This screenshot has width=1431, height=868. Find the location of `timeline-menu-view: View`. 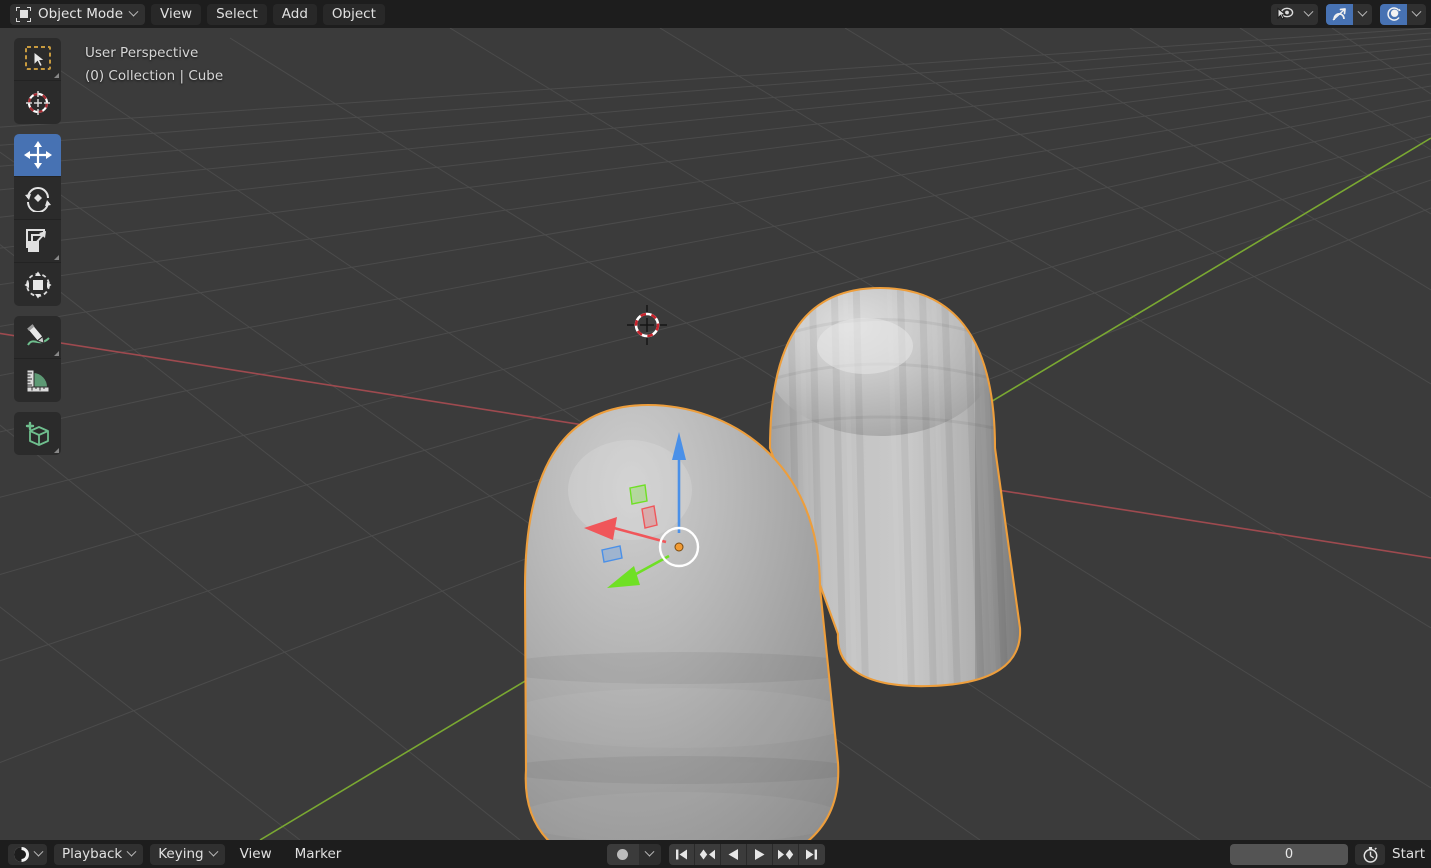

timeline-menu-view: View is located at coordinates (256, 854).